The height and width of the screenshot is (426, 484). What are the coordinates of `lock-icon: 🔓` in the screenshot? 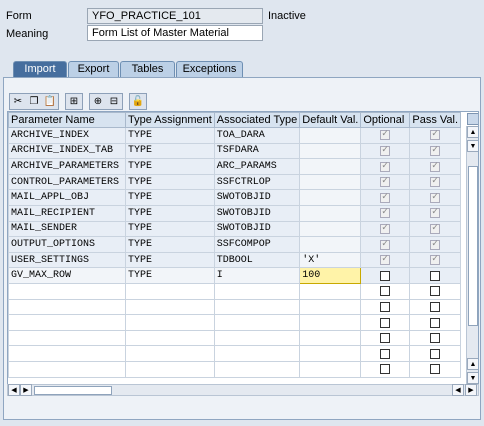 It's located at (138, 101).